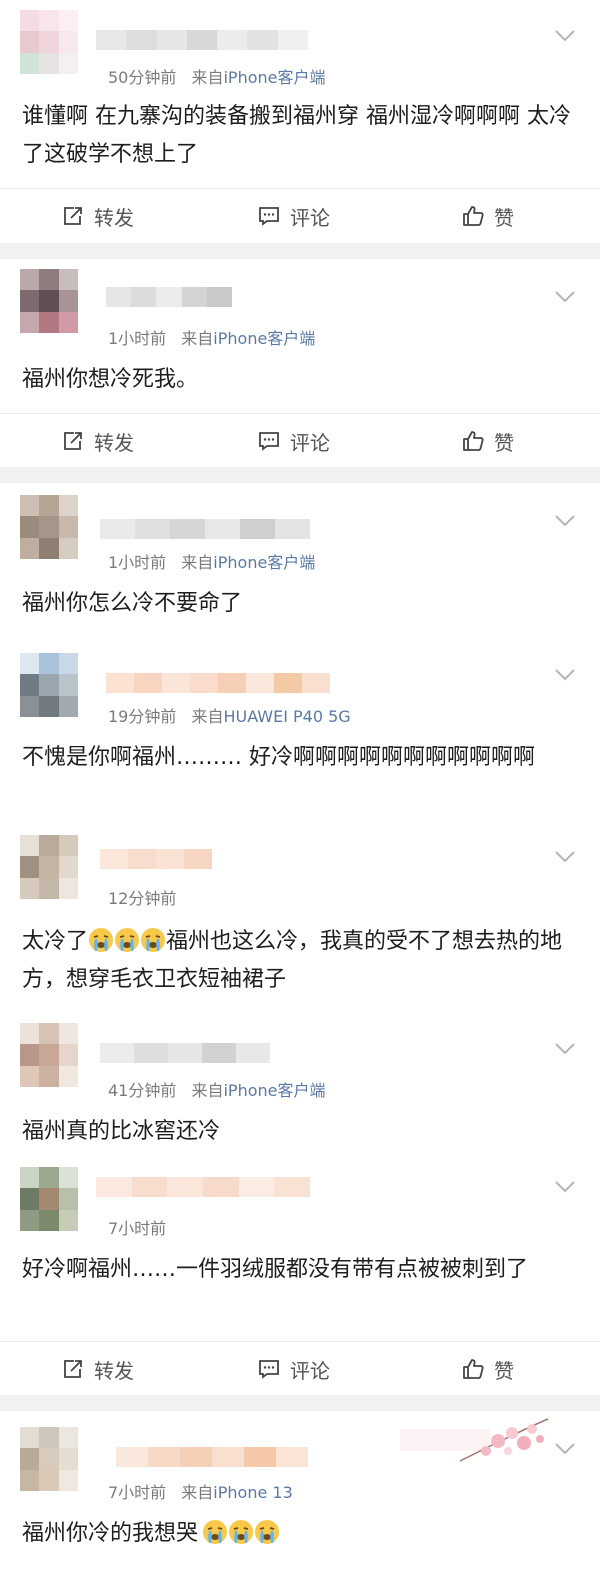 Image resolution: width=600 pixels, height=1583 pixels. Describe the element at coordinates (300, 913) in the screenshot. I see `comment-card: 12分钟前 太冷了 福州也这么冷，我真的受不了想去热的地方，想穿毛衣卫衣短袖裙子` at that location.